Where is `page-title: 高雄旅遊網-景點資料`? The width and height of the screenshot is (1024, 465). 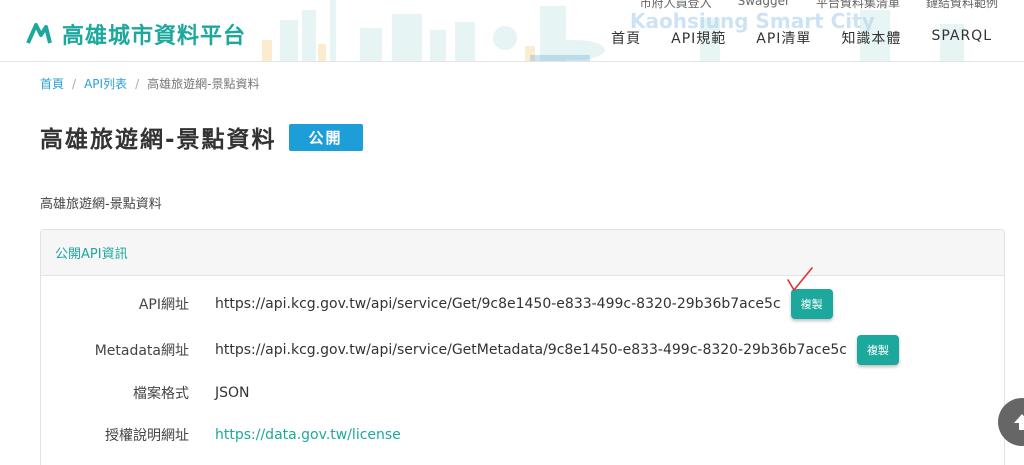
page-title: 高雄旅遊網-景點資料 is located at coordinates (158, 140).